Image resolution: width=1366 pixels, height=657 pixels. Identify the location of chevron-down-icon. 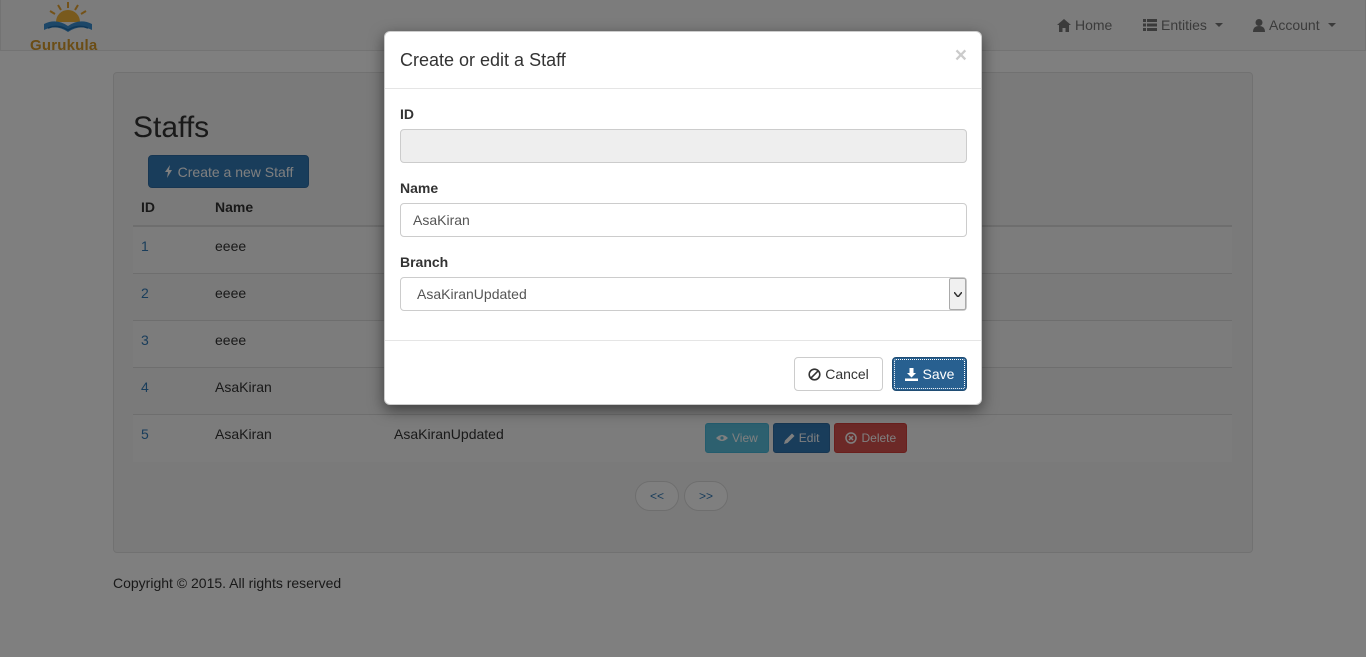
(957, 294).